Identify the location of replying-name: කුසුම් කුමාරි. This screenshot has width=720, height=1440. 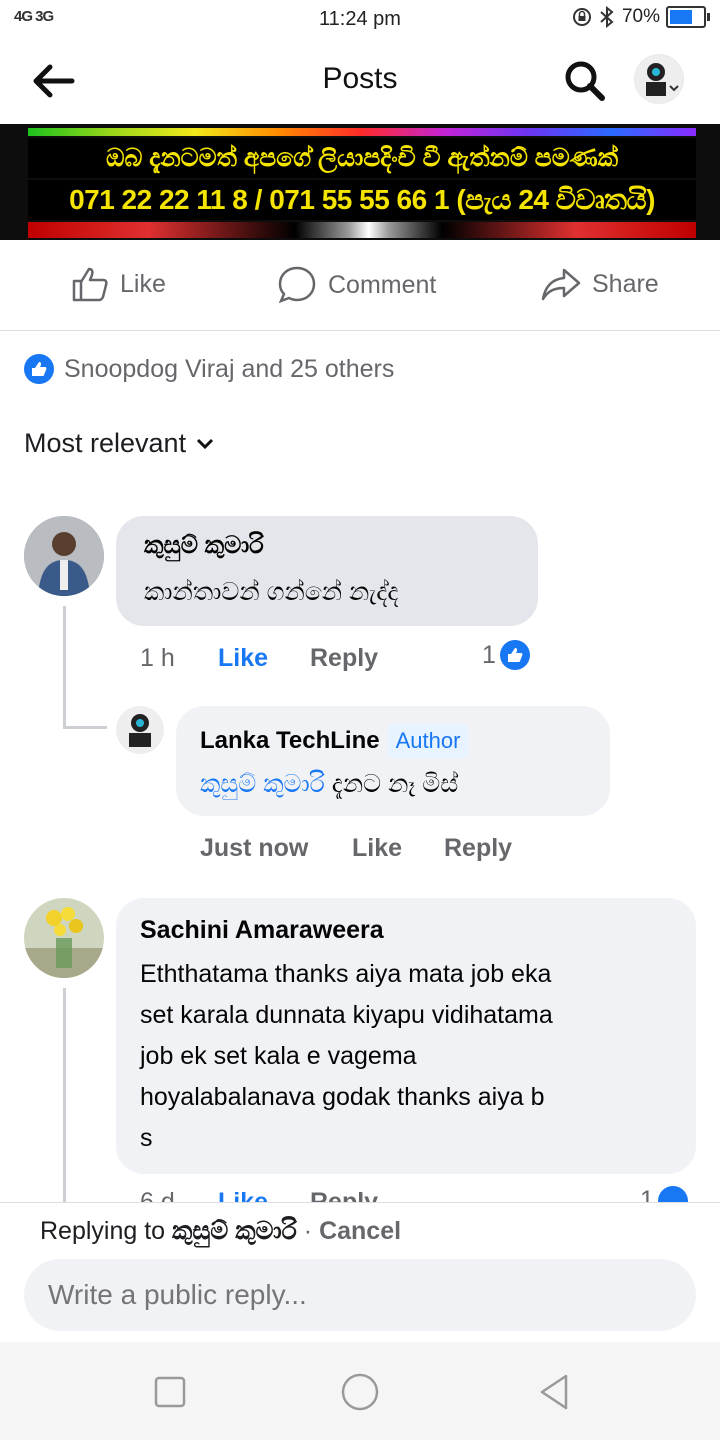
(234, 1231).